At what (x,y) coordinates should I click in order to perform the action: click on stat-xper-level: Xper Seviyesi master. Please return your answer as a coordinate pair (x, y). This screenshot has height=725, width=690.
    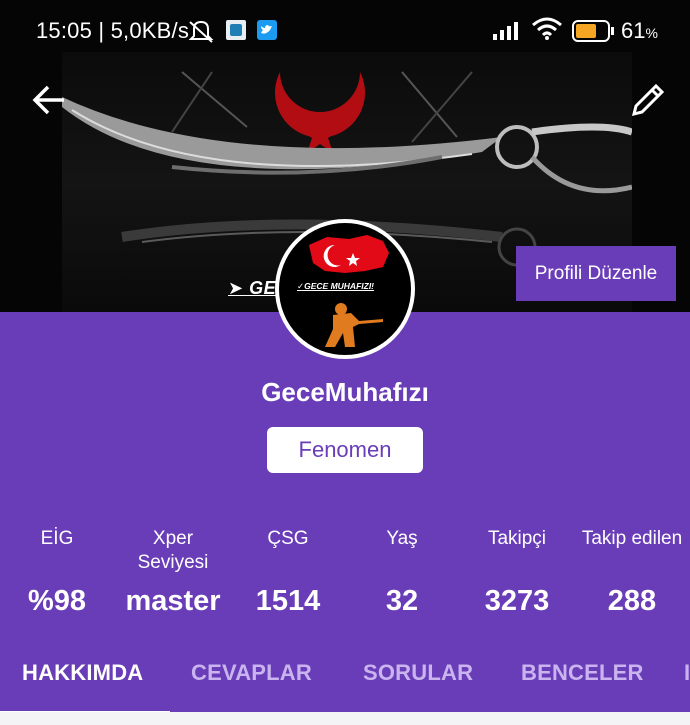
    Looking at the image, I should click on (173, 572).